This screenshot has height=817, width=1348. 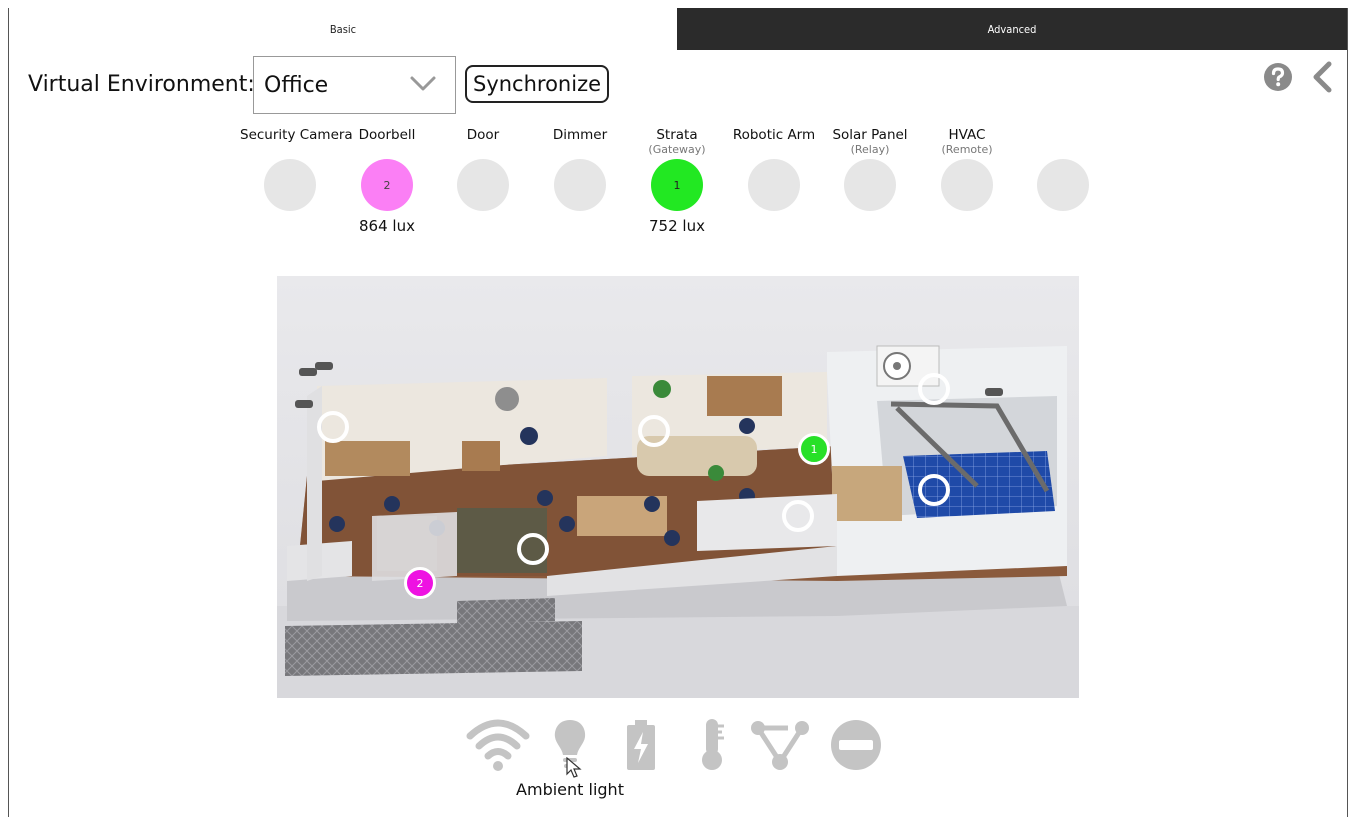 I want to click on device-name: Door, so click(x=483, y=135).